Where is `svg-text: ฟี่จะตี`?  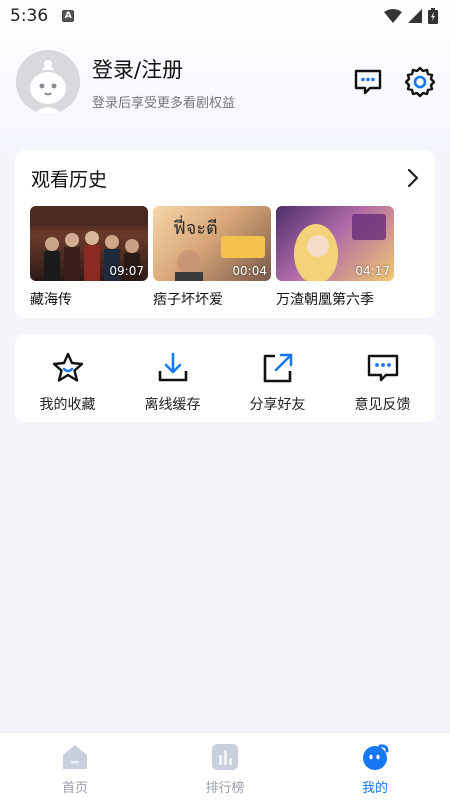
svg-text: ฟี่จะตี is located at coordinates (195, 227).